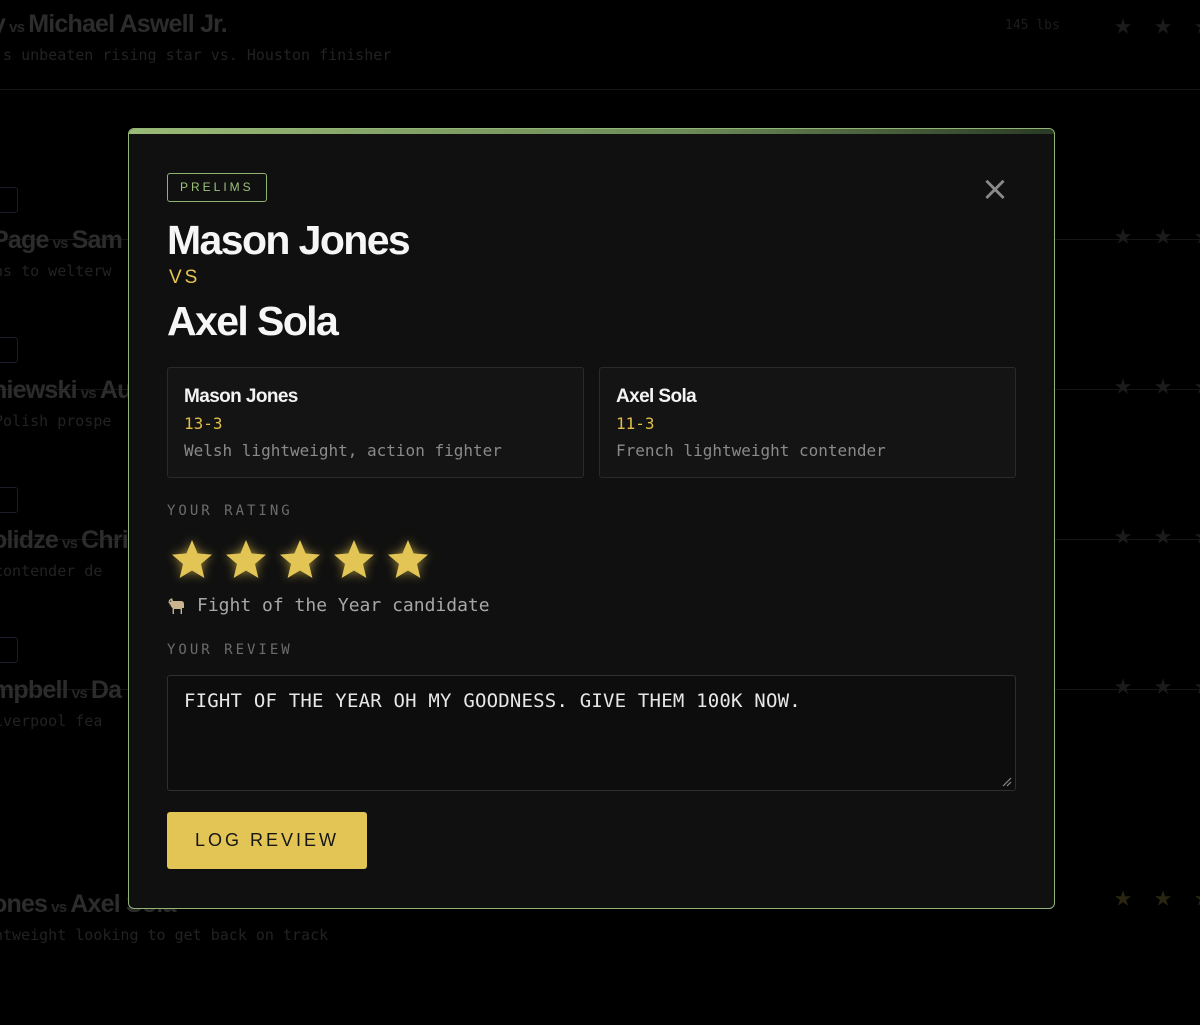  I want to click on goat-icon, so click(176, 605).